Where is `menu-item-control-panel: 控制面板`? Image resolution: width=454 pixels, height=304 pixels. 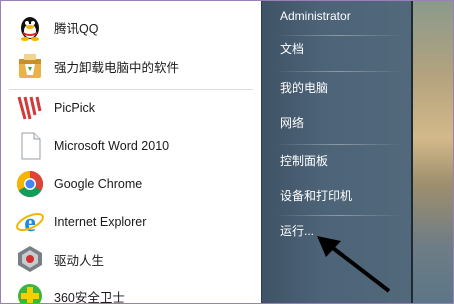
menu-item-control-panel: 控制面板 is located at coordinates (337, 161).